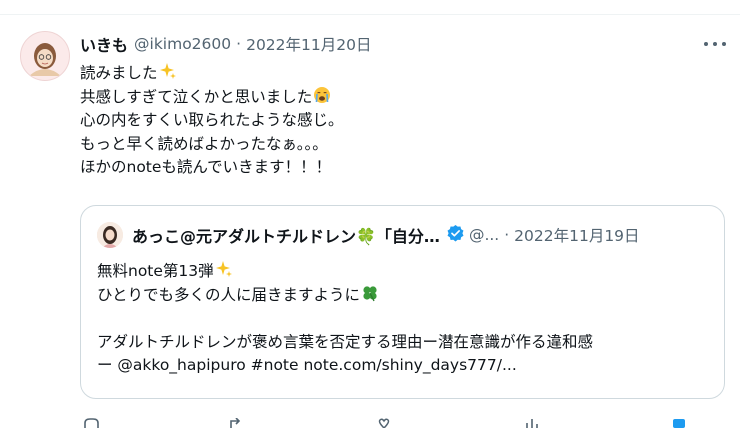 Image resolution: width=740 pixels, height=432 pixels. I want to click on more-icon, so click(715, 44).